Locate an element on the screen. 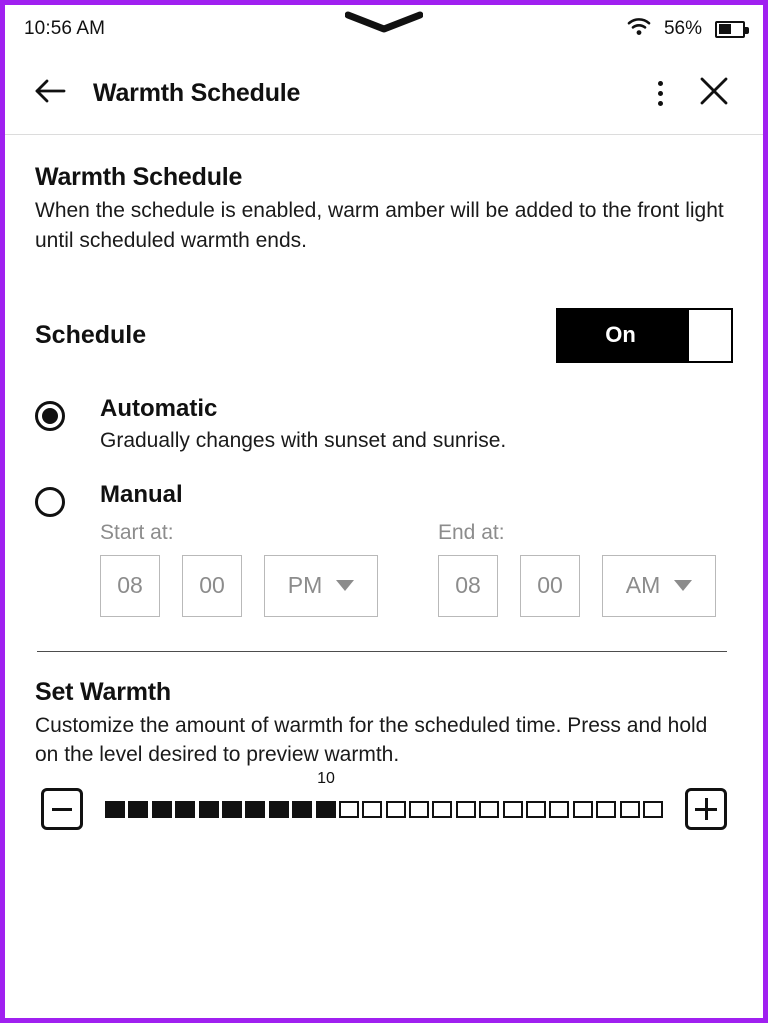  status-bar: 10:56 AM 56% is located at coordinates (384, 29).